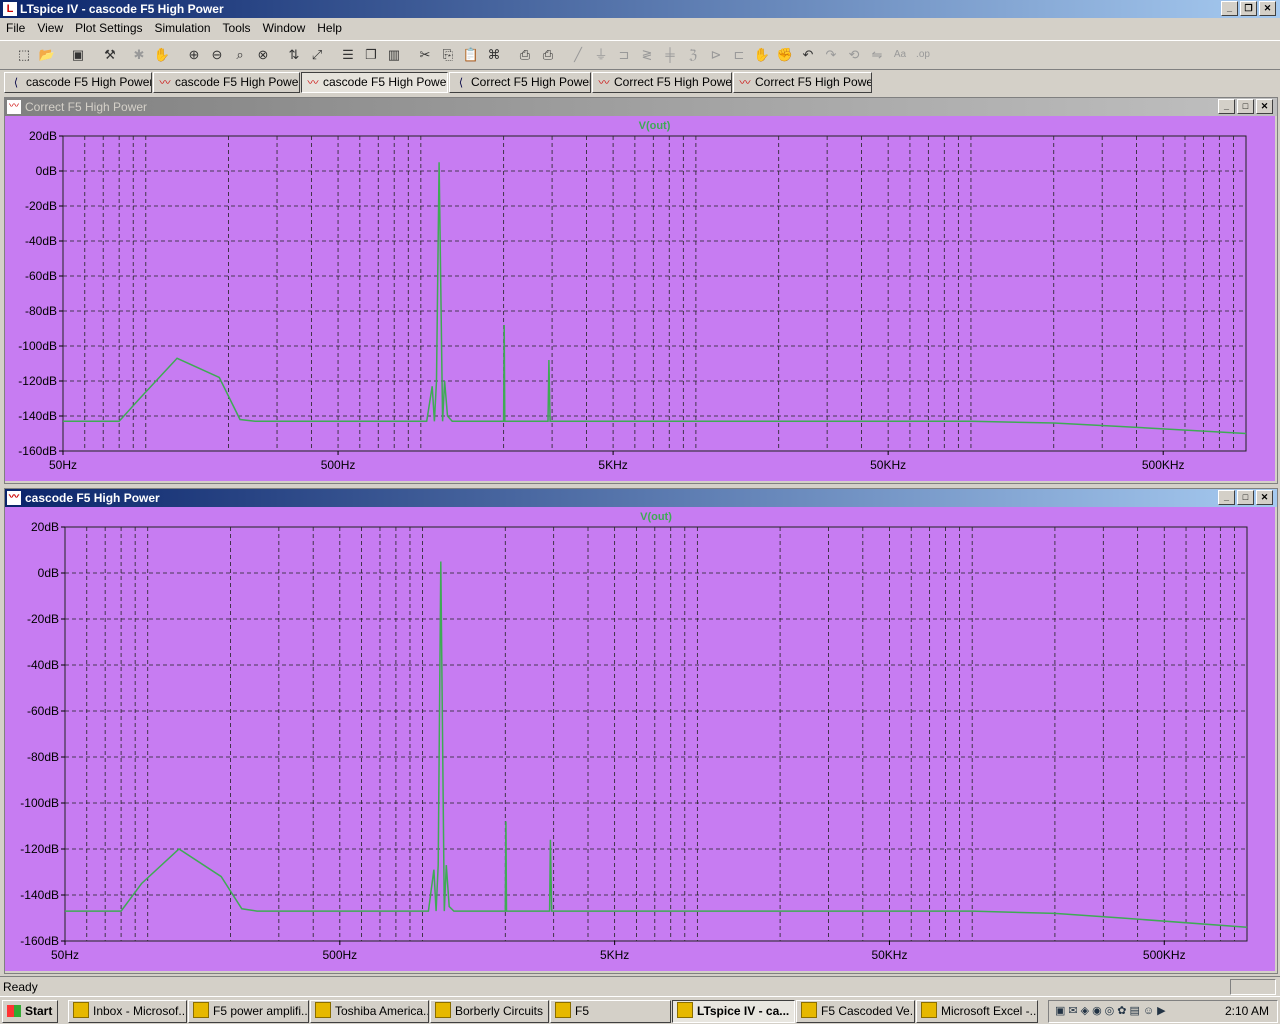  Describe the element at coordinates (139, 55) in the screenshot. I see `run-icon: ✱` at that location.